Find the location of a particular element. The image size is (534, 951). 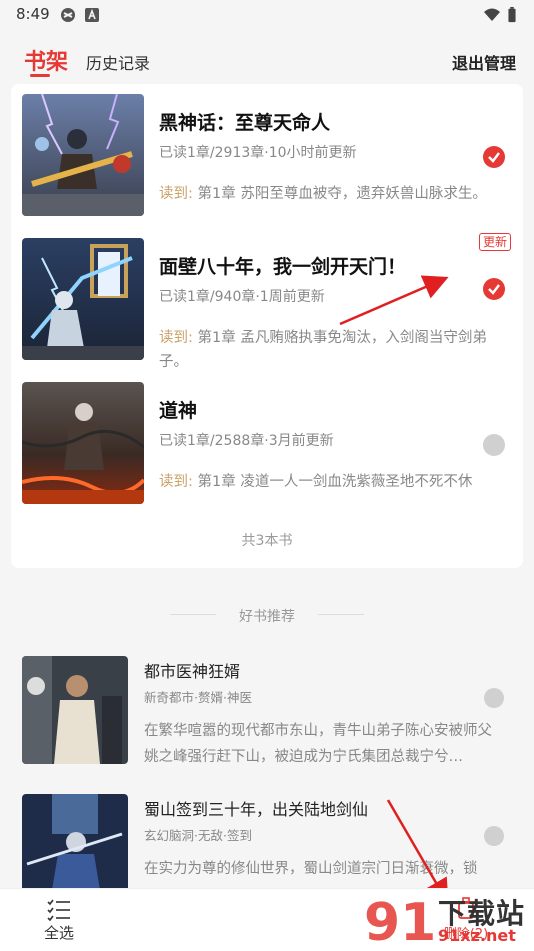

book-last-read: 读到: 第1章 凌道一人一剑血洗紫薇圣地不死不休 is located at coordinates (334, 482).